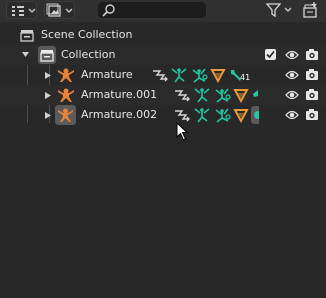 The width and height of the screenshot is (326, 298). What do you see at coordinates (119, 114) in the screenshot?
I see `armature-002-label: Armature.002` at bounding box center [119, 114].